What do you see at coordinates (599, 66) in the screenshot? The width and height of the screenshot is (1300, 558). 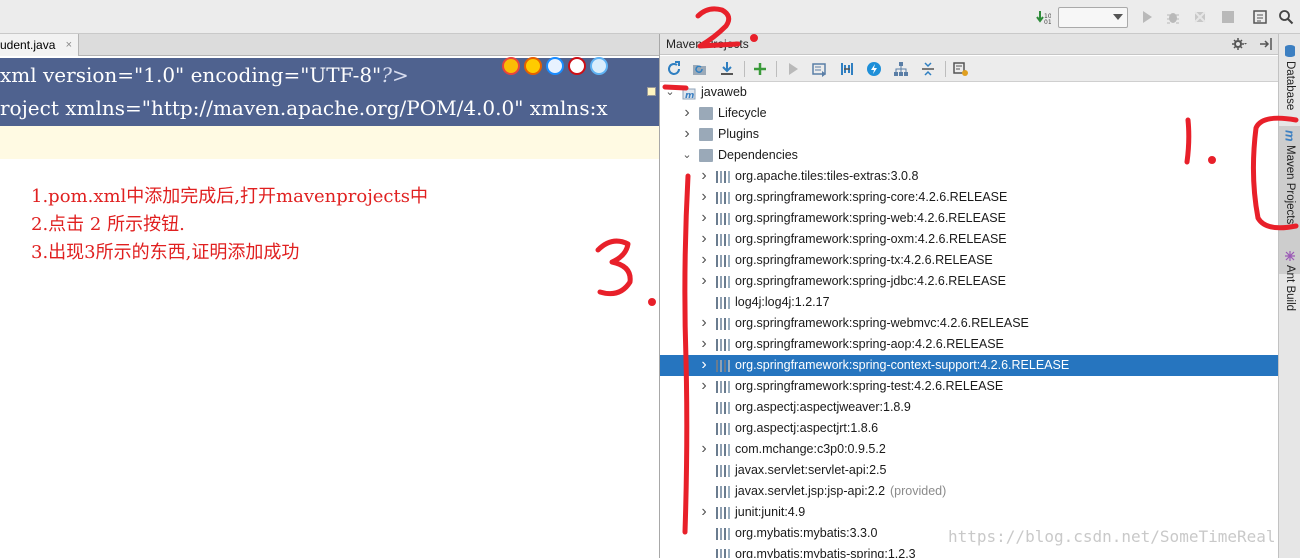 I see `ie-icon` at bounding box center [599, 66].